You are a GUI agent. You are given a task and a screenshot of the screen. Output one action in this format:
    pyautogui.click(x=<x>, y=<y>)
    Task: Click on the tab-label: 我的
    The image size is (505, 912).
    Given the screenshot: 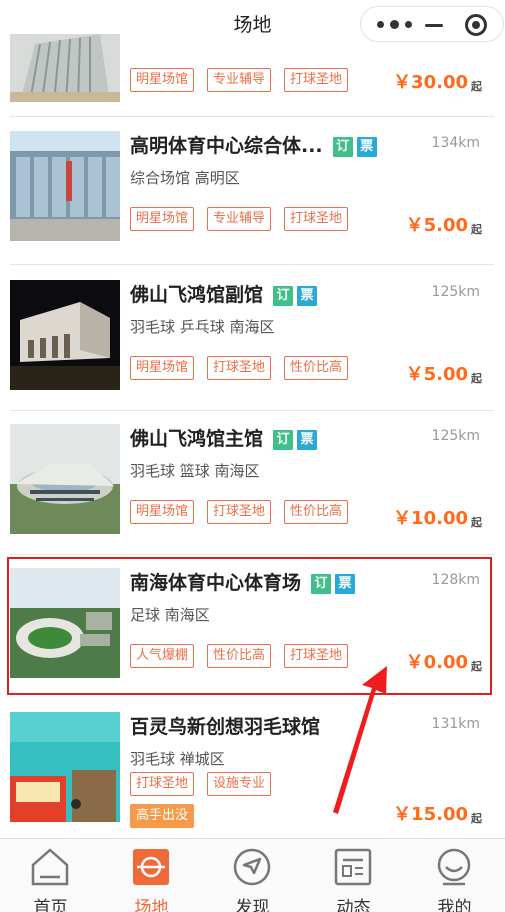 What is the action you would take?
    pyautogui.click(x=454, y=905)
    